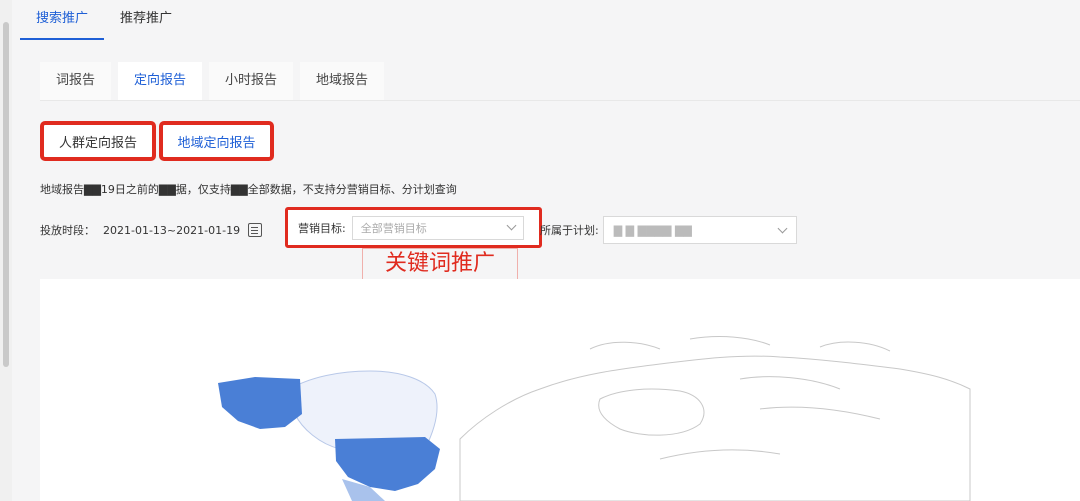 Image resolution: width=1080 pixels, height=501 pixels. I want to click on tab-hourly-report: 小时报告, so click(251, 81).